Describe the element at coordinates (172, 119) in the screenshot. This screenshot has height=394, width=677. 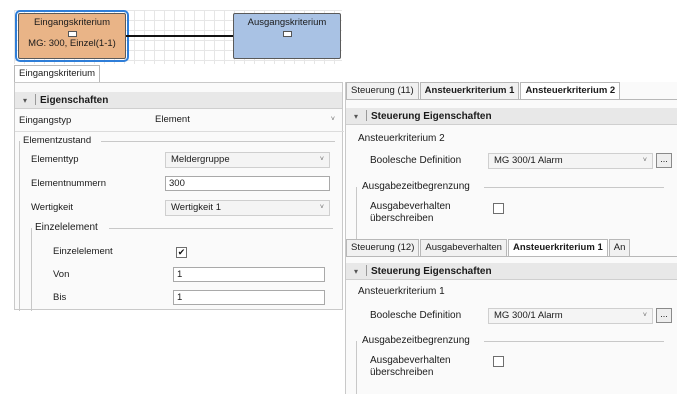
I see `eingangstyp-value: Element` at that location.